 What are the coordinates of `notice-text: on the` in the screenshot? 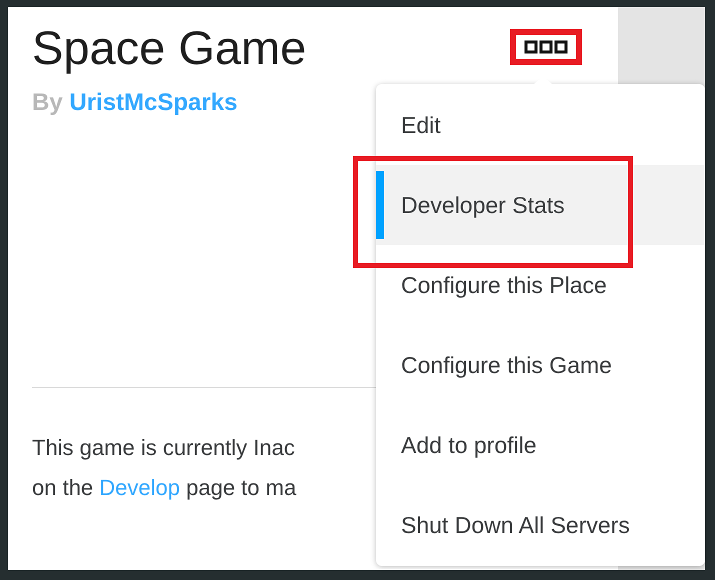 It's located at (63, 487).